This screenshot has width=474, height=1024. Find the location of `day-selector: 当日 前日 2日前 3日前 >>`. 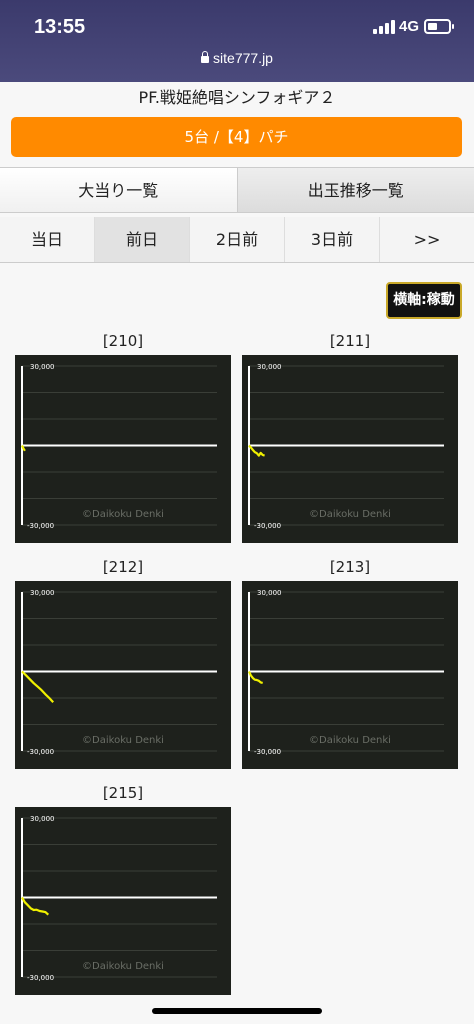

day-selector: 当日 前日 2日前 3日前 >> is located at coordinates (237, 240).